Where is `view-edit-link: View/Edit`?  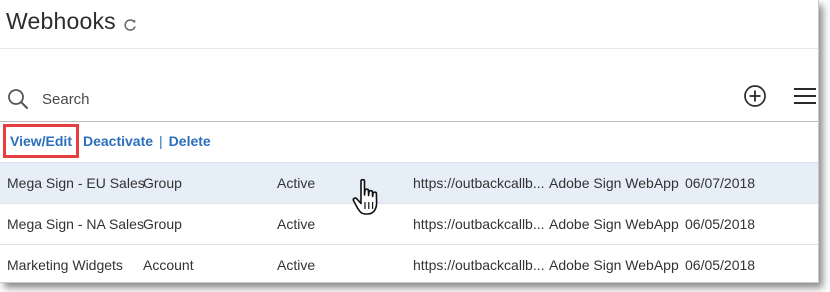
view-edit-link: View/Edit is located at coordinates (41, 141).